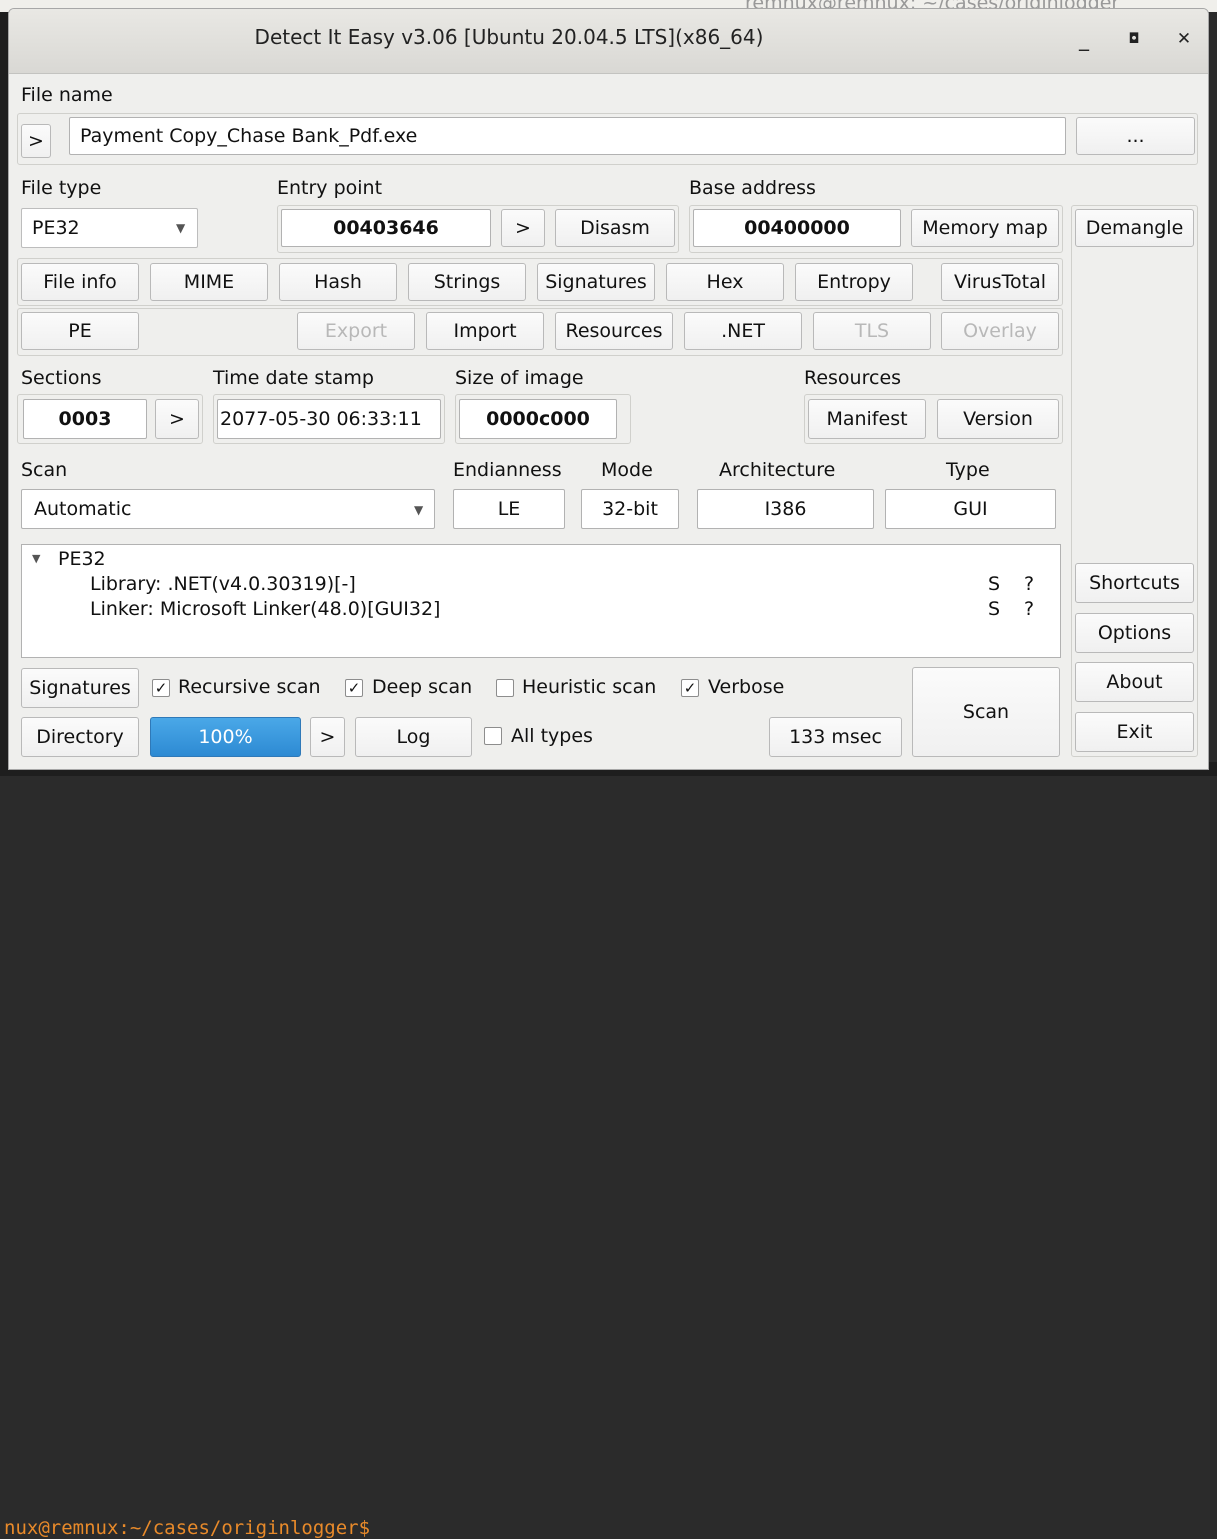 The height and width of the screenshot is (1539, 1217). I want to click on time-date-stamp-field: 2077-05-30 06:33:11, so click(329, 419).